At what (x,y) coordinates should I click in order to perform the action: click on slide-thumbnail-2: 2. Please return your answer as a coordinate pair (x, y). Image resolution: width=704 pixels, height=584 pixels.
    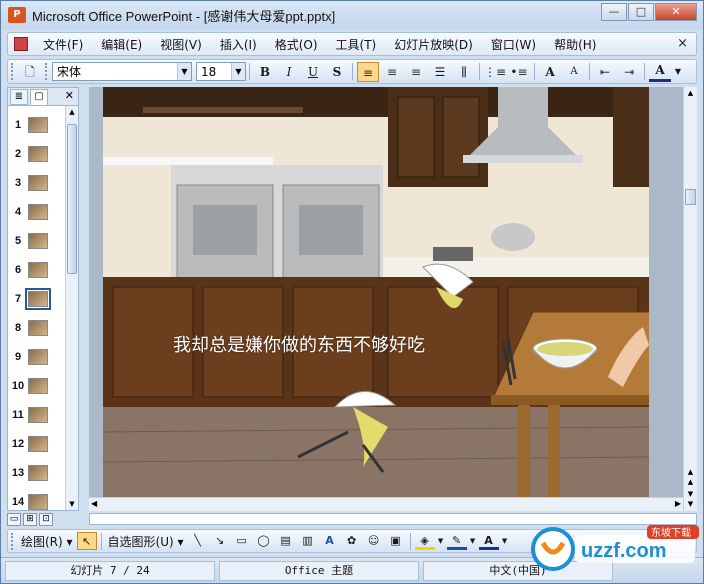
    Looking at the image, I should click on (36, 153).